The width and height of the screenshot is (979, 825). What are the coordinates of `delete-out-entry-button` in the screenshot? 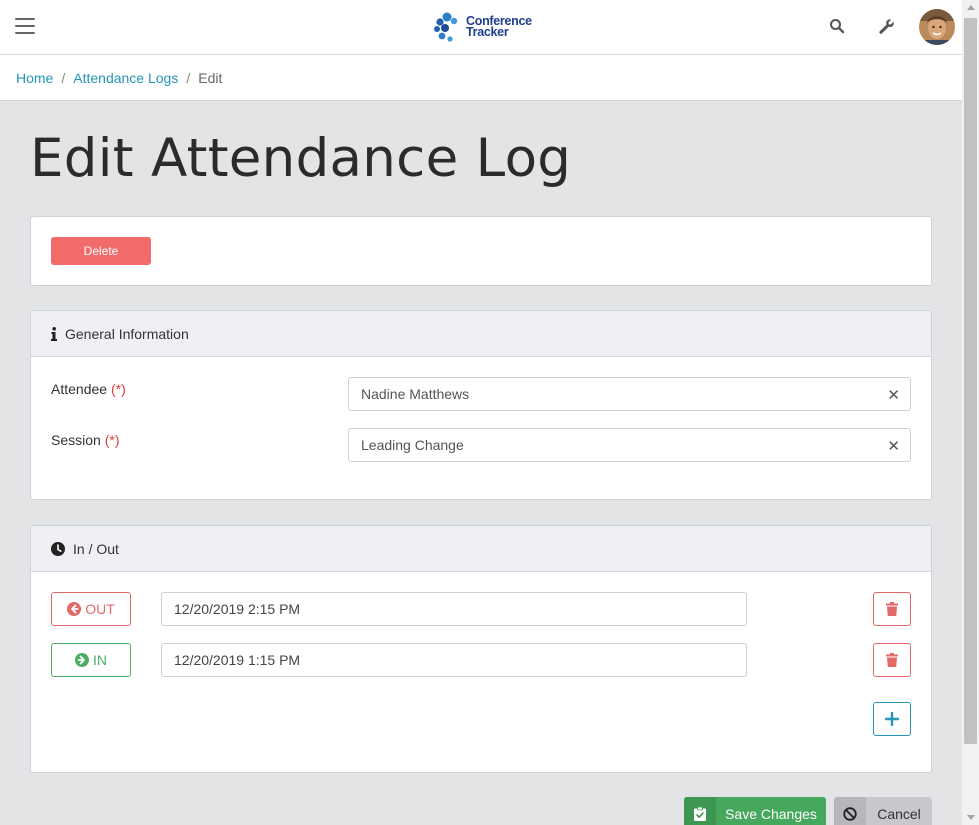 It's located at (892, 609).